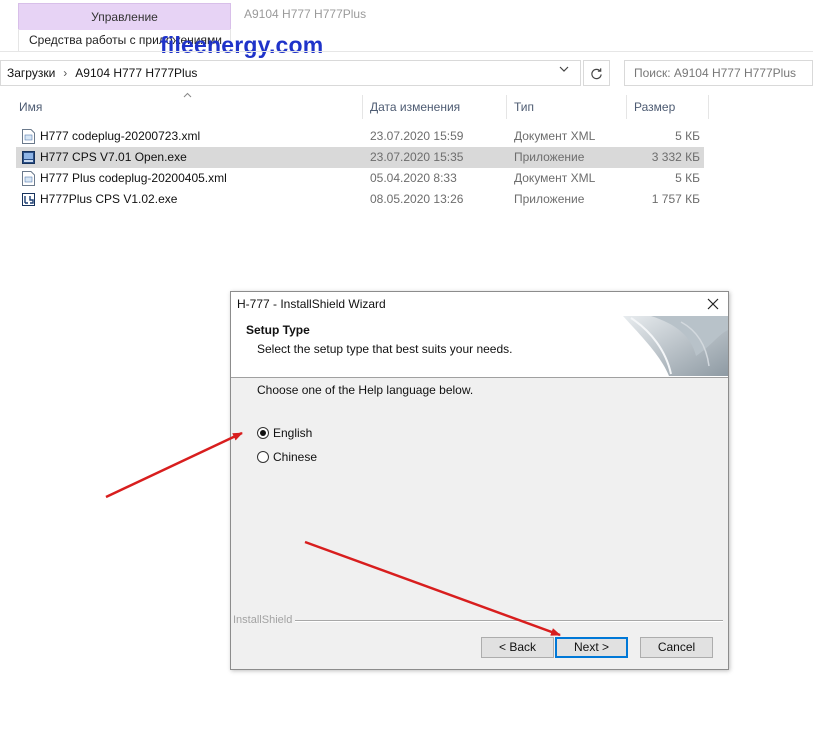  What do you see at coordinates (713, 304) in the screenshot?
I see `close-icon` at bounding box center [713, 304].